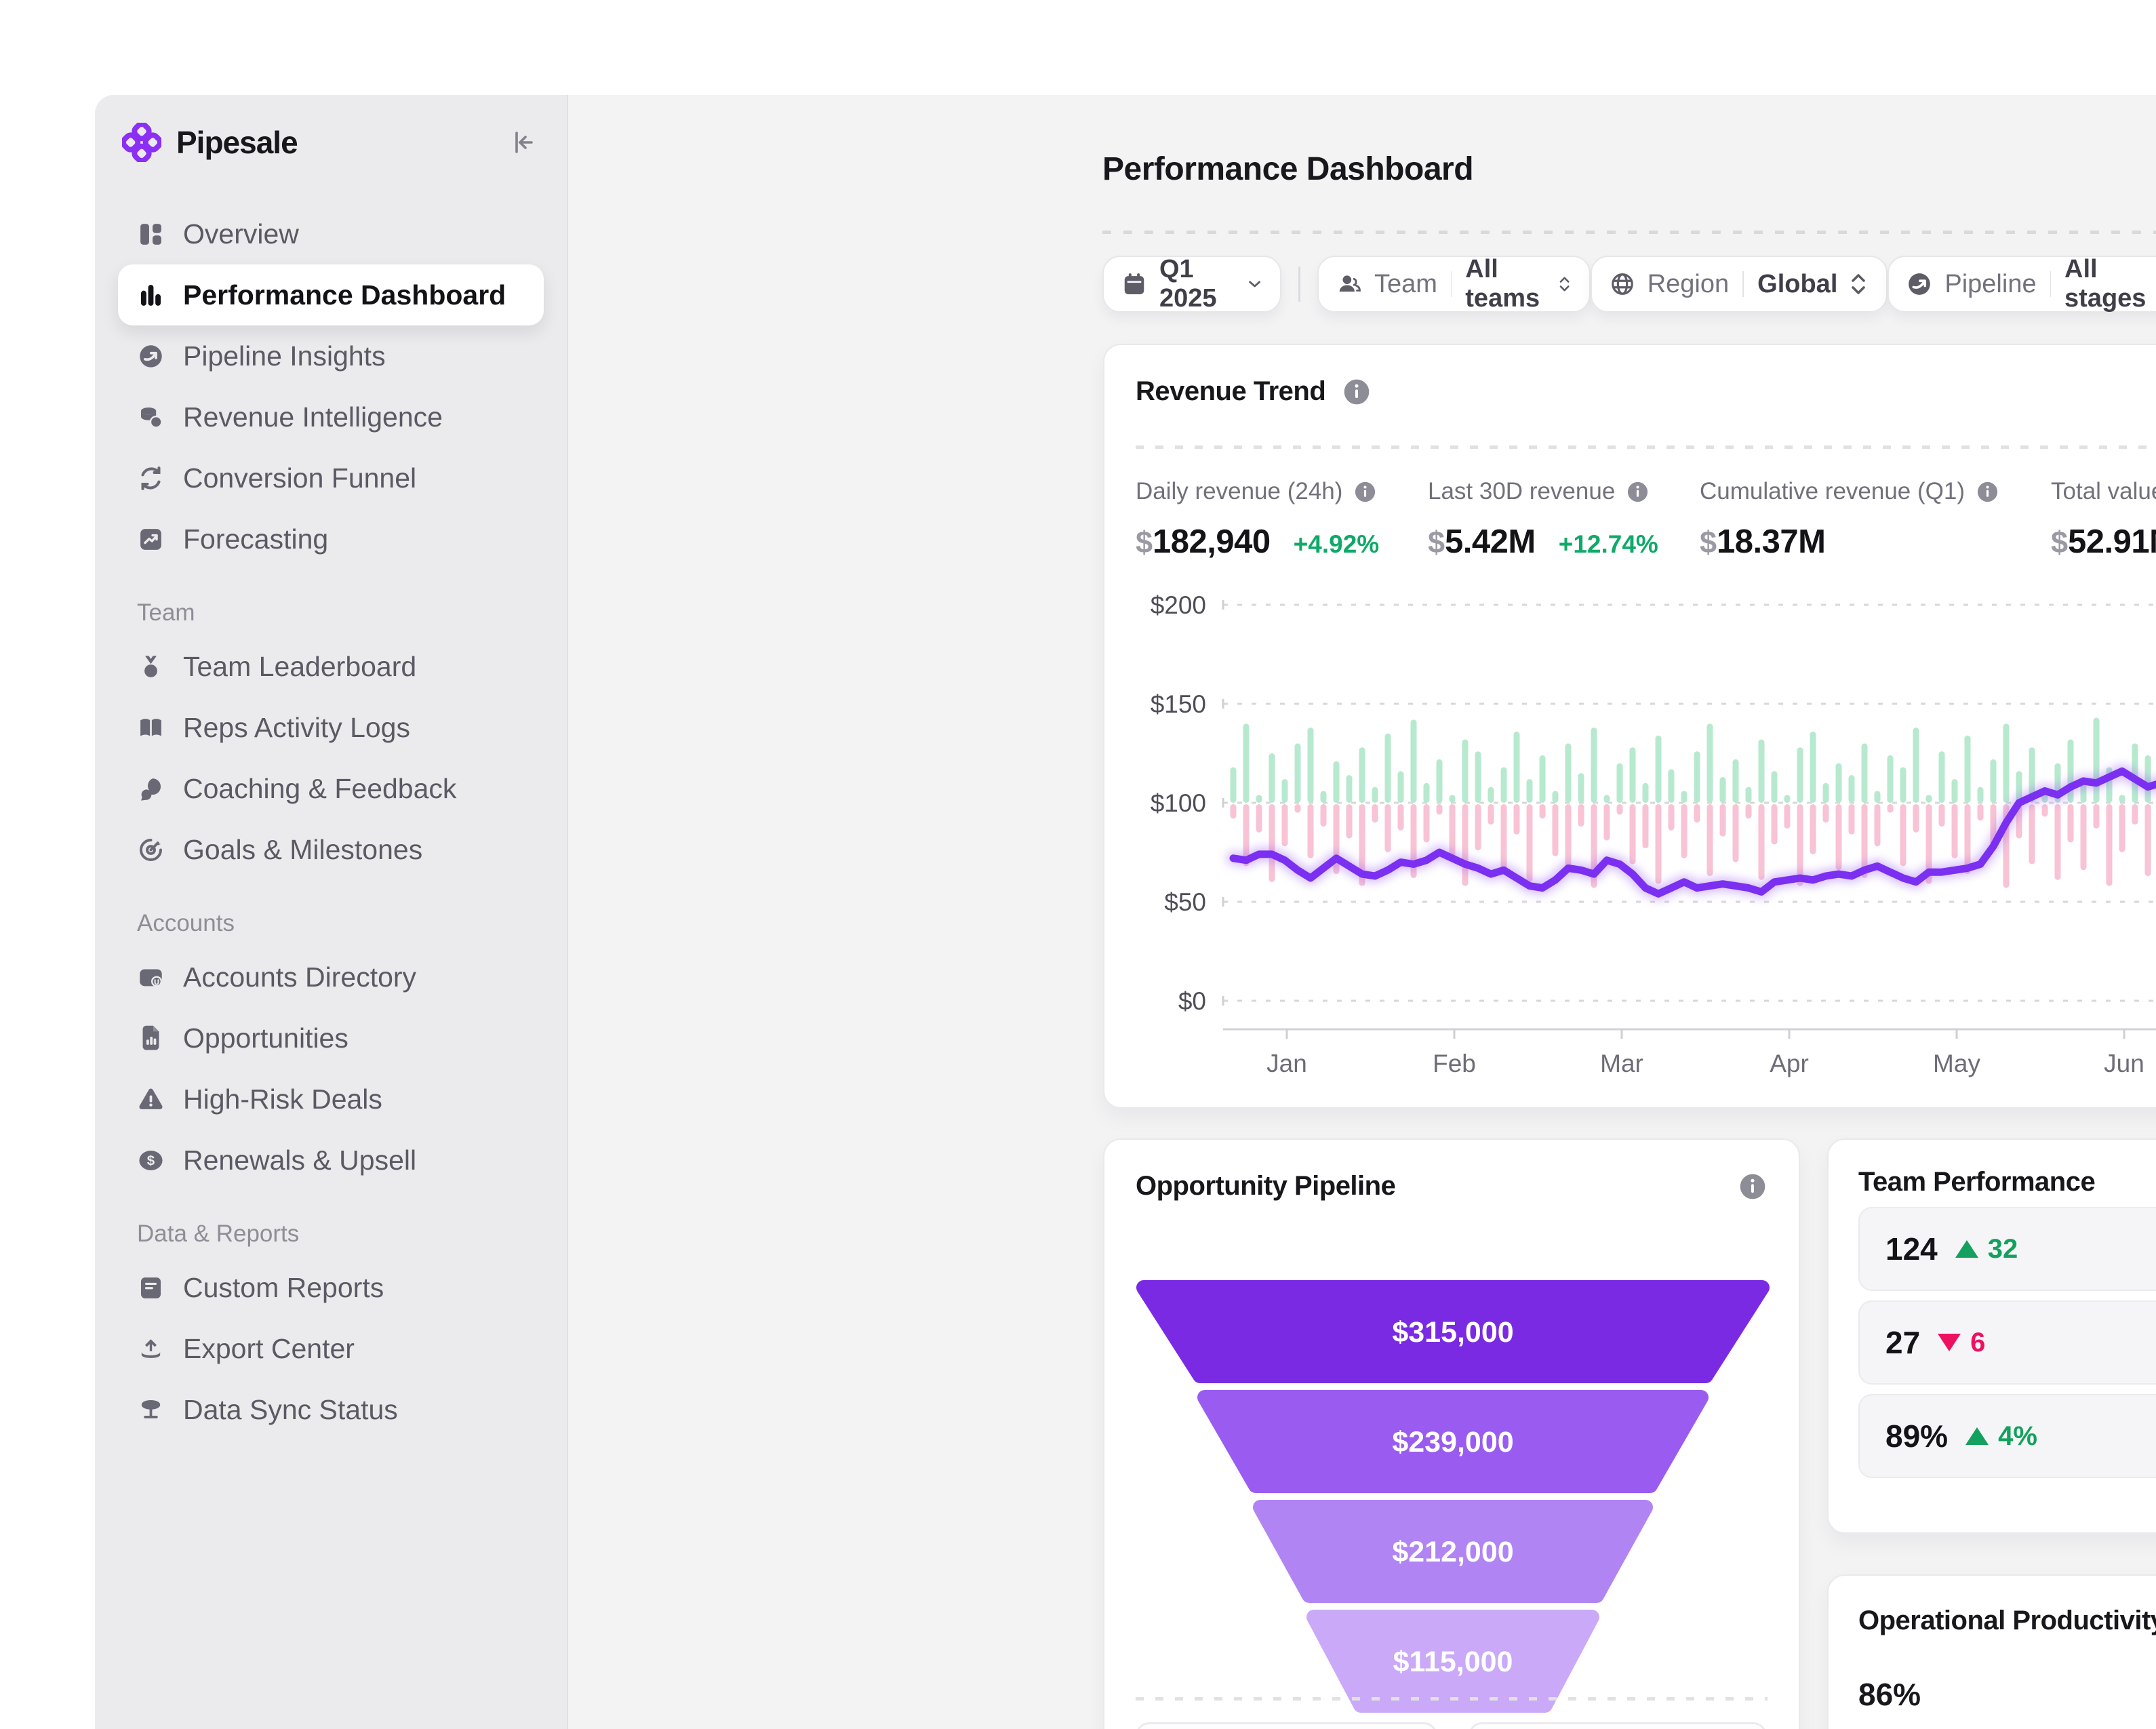 Image resolution: width=2156 pixels, height=1729 pixels. I want to click on sidebar-item-performance-dashboard: Performance Dashboard, so click(331, 294).